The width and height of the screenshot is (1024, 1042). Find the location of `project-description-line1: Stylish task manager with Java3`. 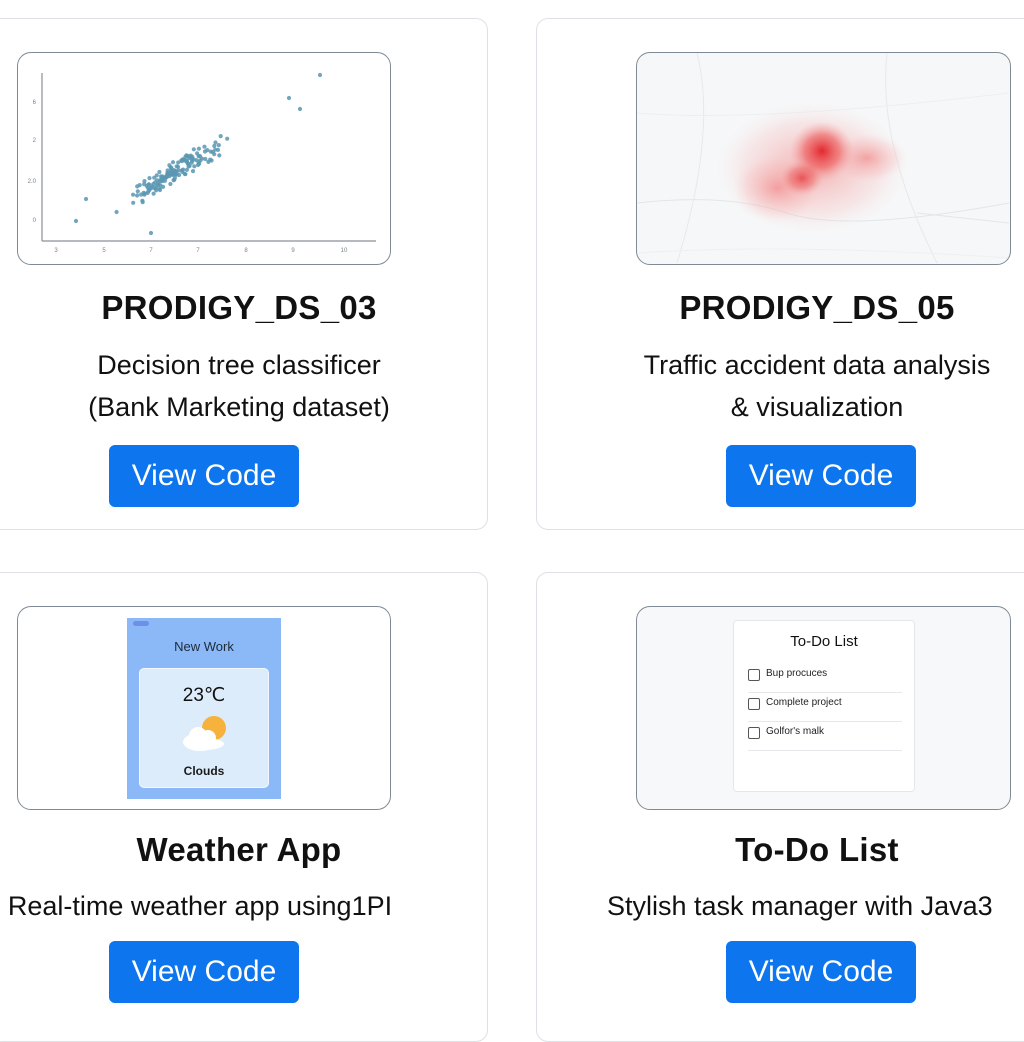

project-description-line1: Stylish task manager with Java3 is located at coordinates (800, 906).